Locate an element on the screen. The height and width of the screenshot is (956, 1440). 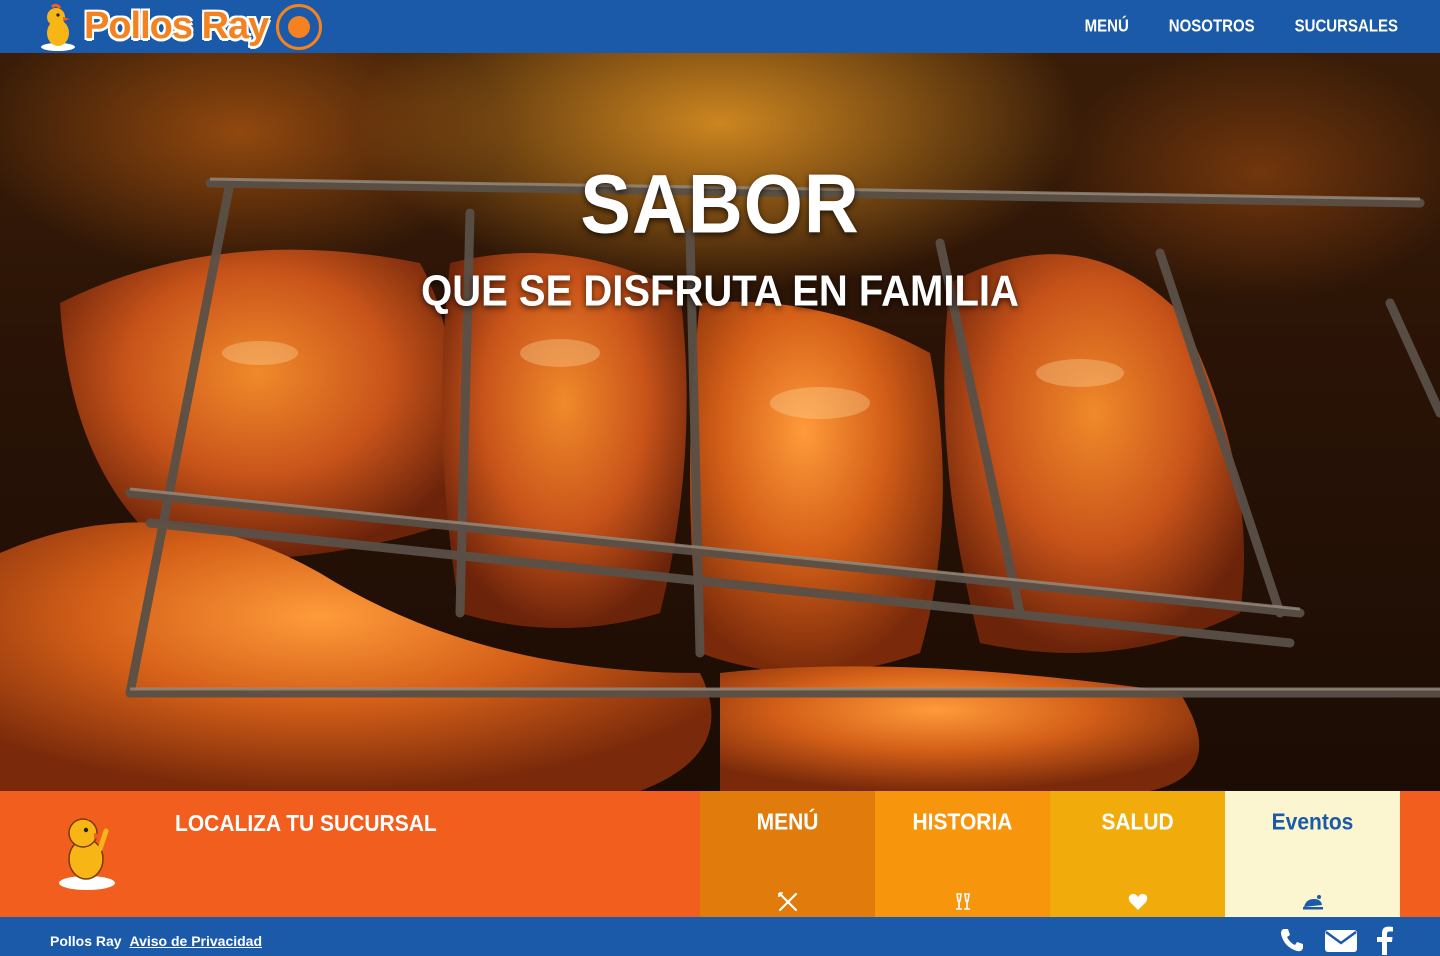
roast-chicken-icon is located at coordinates (1313, 902).